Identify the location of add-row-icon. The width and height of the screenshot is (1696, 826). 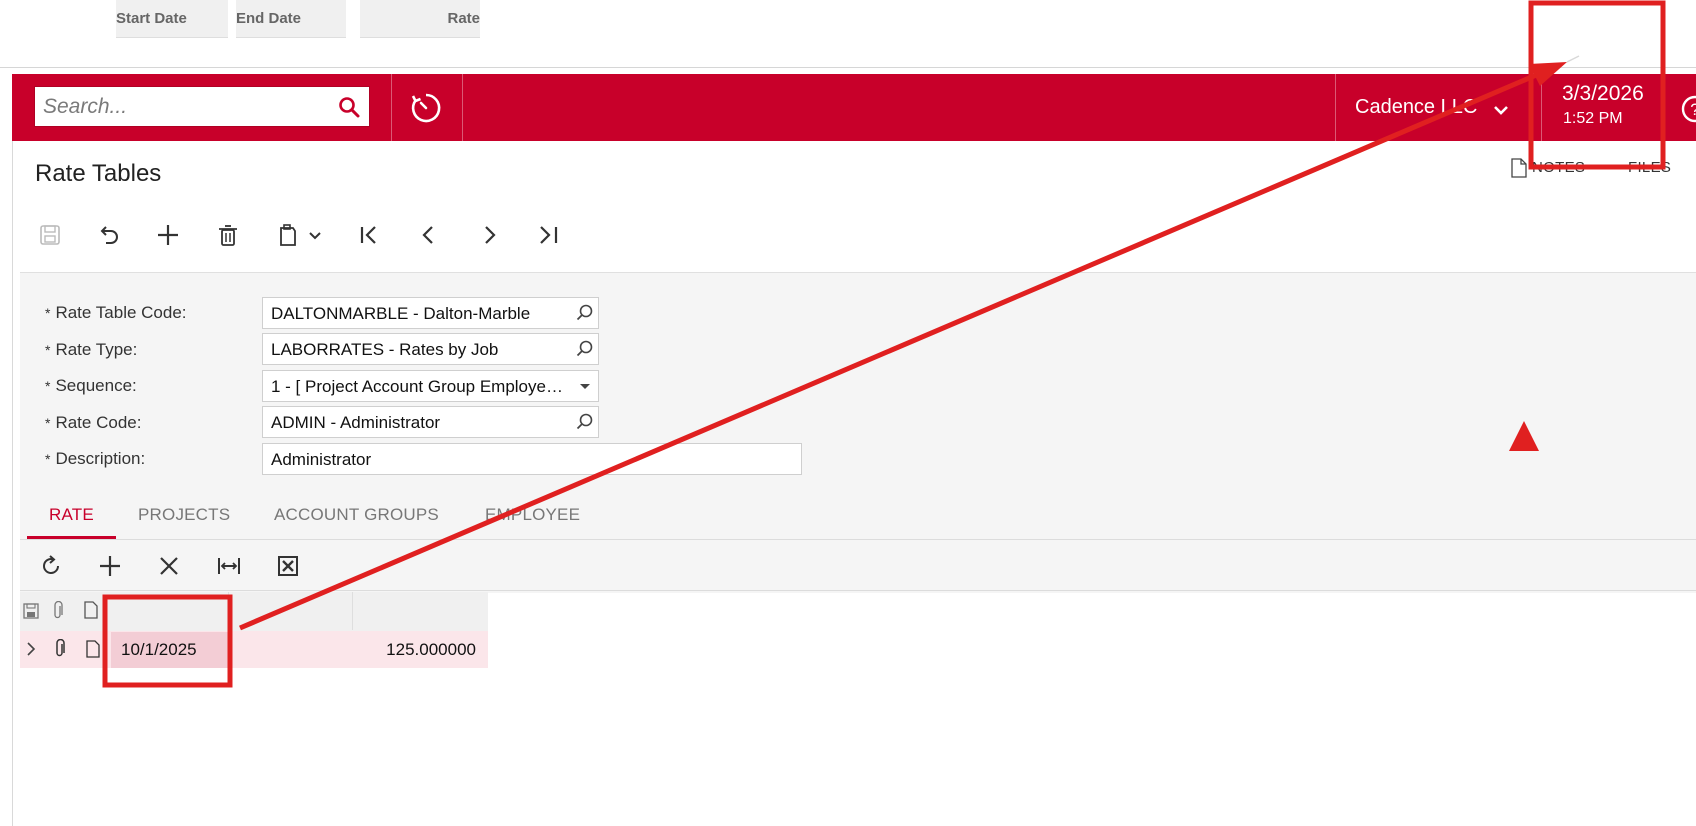
(110, 566).